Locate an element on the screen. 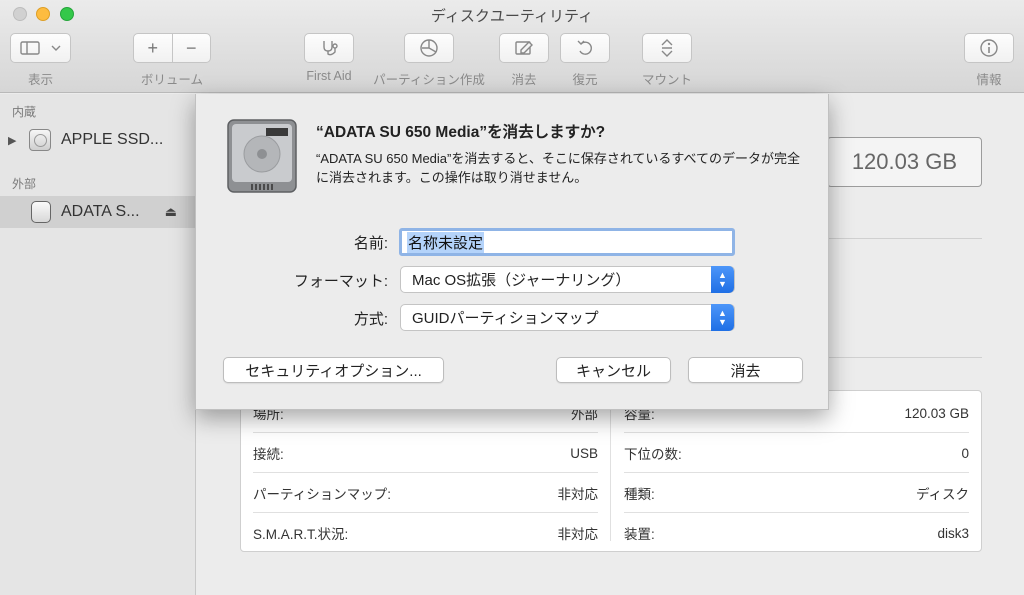  erase-pencil-icon is located at coordinates (524, 48).